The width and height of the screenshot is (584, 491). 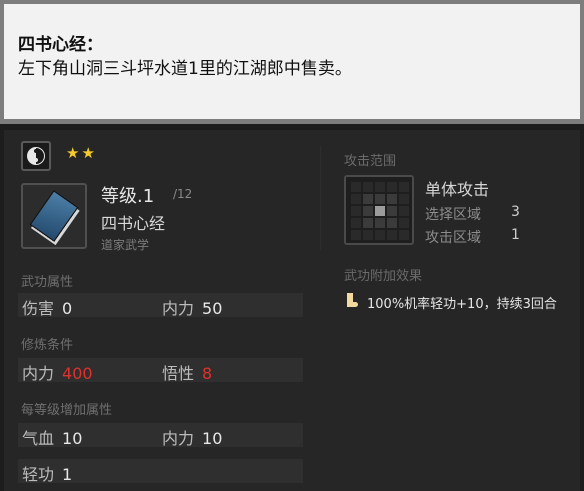 I want to click on stat-label: 伤害, so click(x=38, y=308).